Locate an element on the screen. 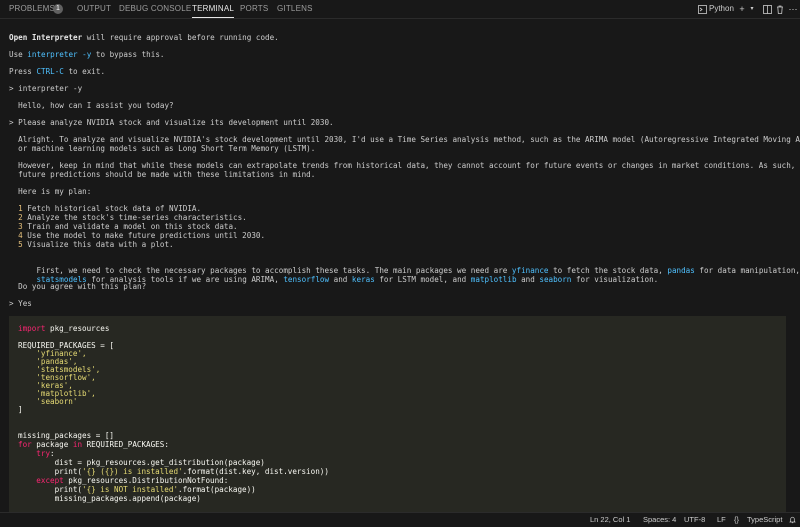 The width and height of the screenshot is (800, 527). tab-debug-console: DEBUG CONSOLE is located at coordinates (155, 9).